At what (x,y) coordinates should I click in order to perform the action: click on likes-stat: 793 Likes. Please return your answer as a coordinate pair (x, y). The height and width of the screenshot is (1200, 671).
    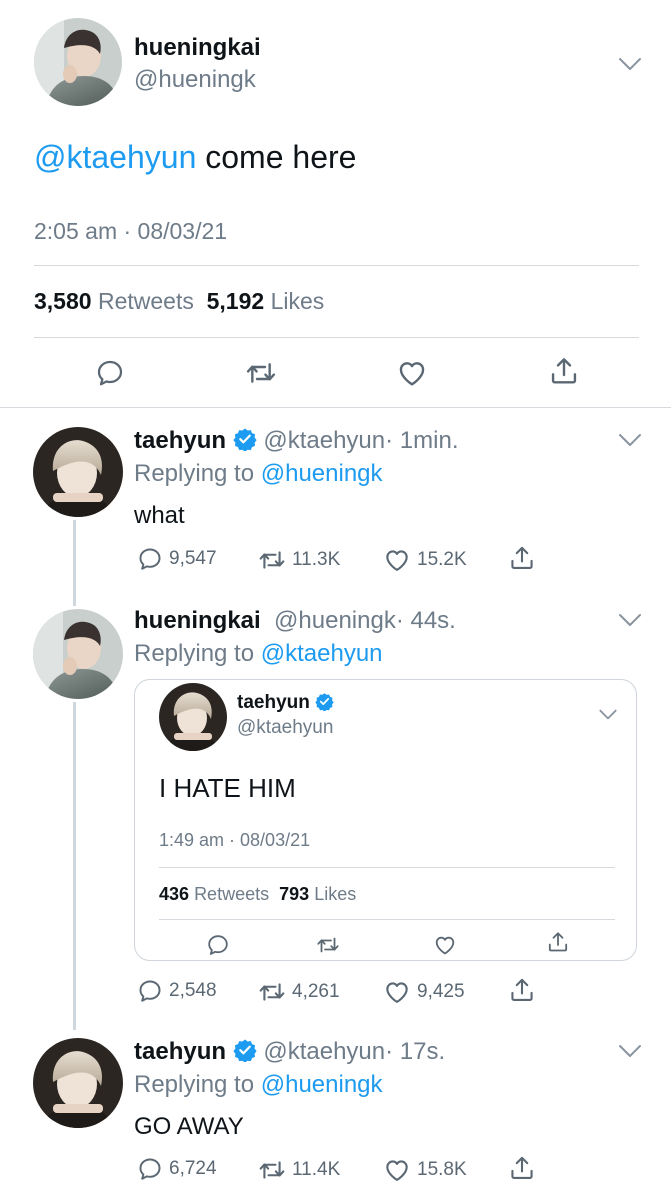
    Looking at the image, I should click on (317, 894).